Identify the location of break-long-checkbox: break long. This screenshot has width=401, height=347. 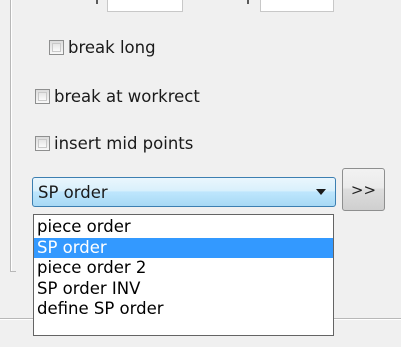
(102, 47).